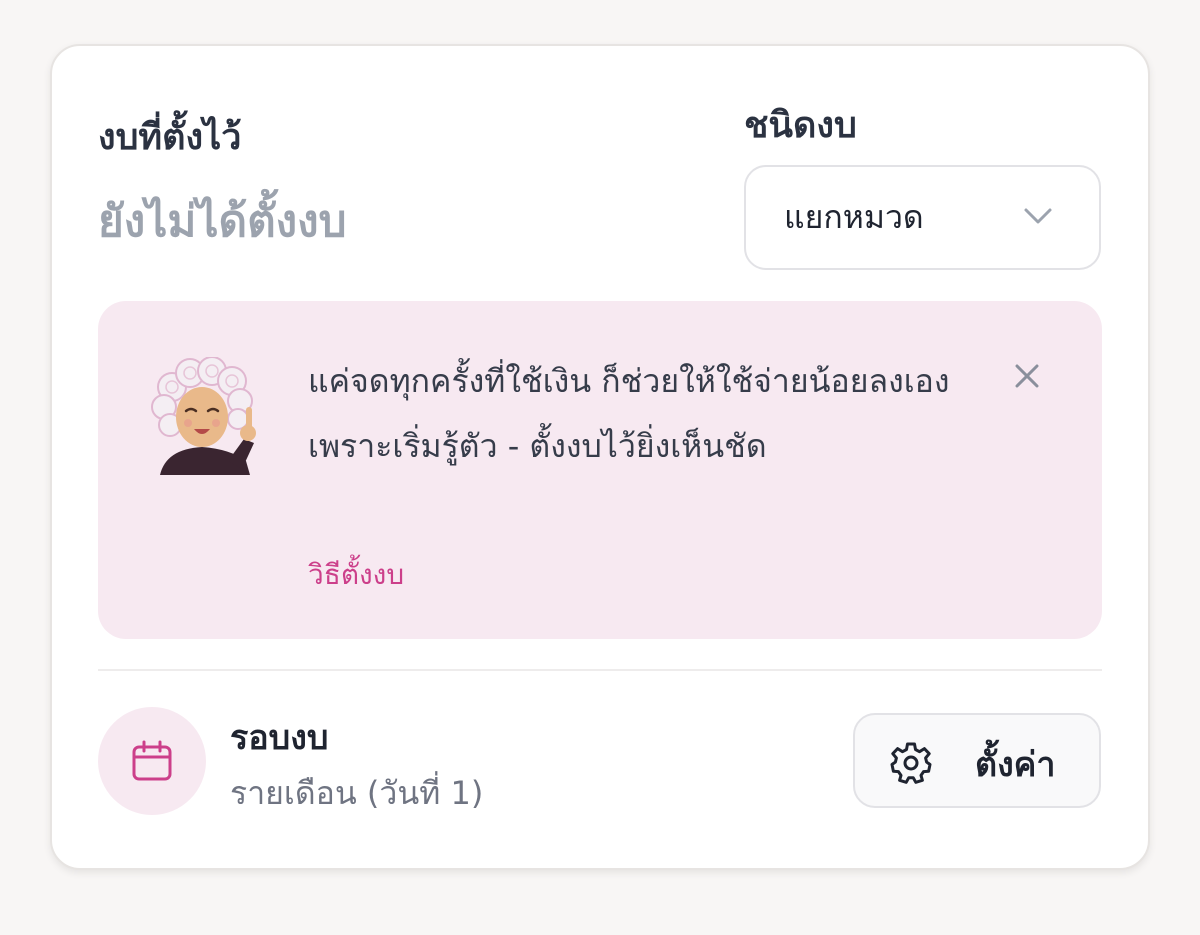  Describe the element at coordinates (600, 670) in the screenshot. I see `divider` at that location.